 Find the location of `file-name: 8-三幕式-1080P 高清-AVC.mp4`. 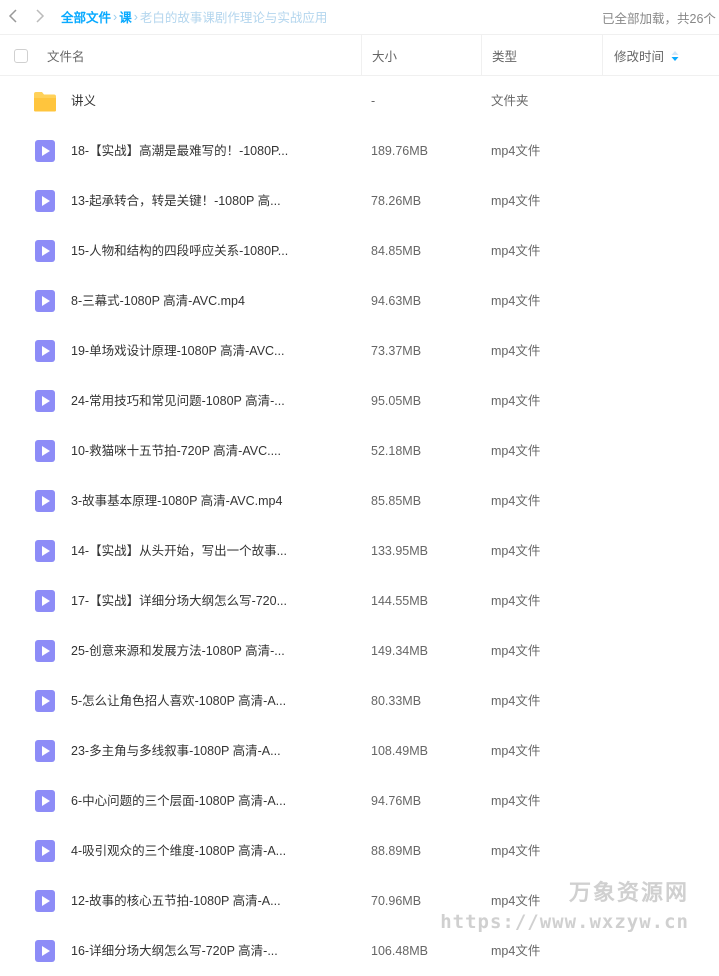

file-name: 8-三幕式-1080P 高清-AVC.mp4 is located at coordinates (158, 301).